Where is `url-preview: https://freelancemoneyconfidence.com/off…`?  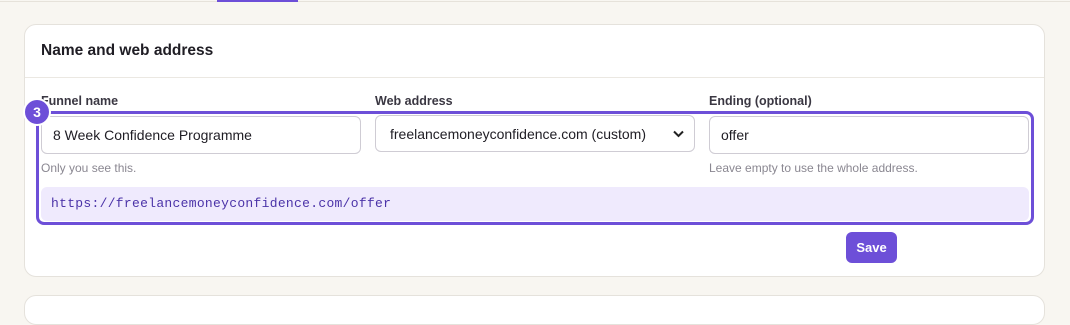 url-preview: https://freelancemoneyconfidence.com/off… is located at coordinates (535, 204).